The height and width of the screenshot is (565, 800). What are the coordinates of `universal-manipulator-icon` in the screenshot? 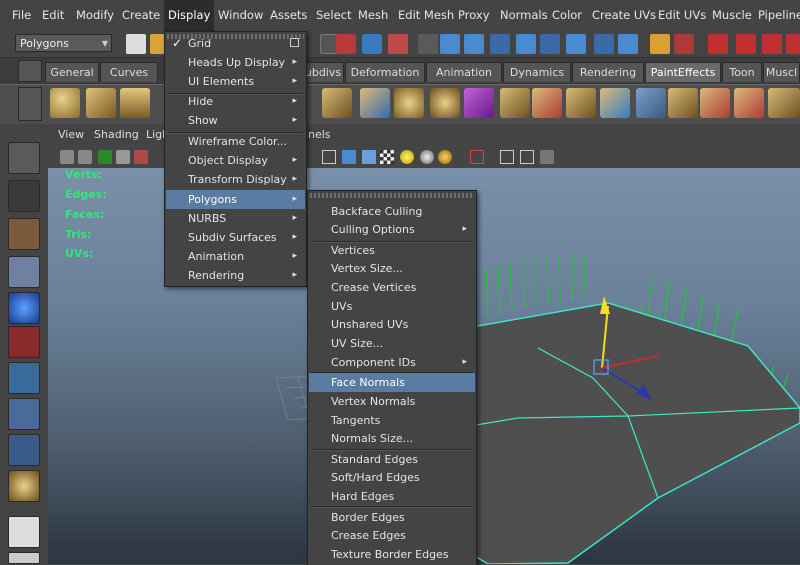 It's located at (24, 378).